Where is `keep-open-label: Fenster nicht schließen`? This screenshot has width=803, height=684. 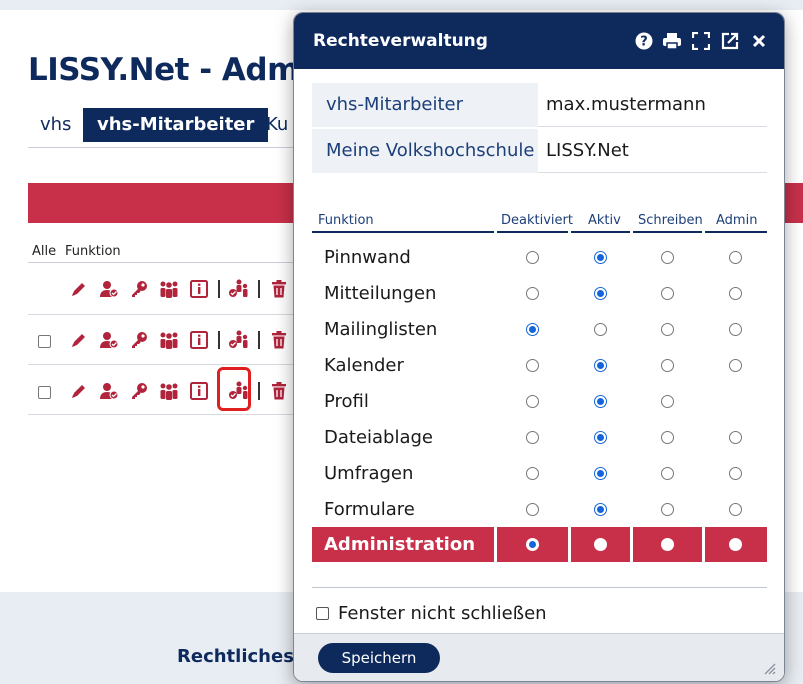
keep-open-label: Fenster nicht schließen is located at coordinates (442, 613).